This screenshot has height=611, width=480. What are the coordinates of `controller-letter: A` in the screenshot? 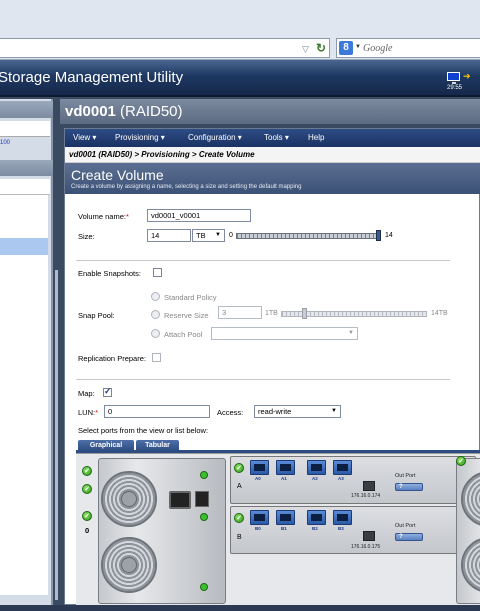 It's located at (239, 486).